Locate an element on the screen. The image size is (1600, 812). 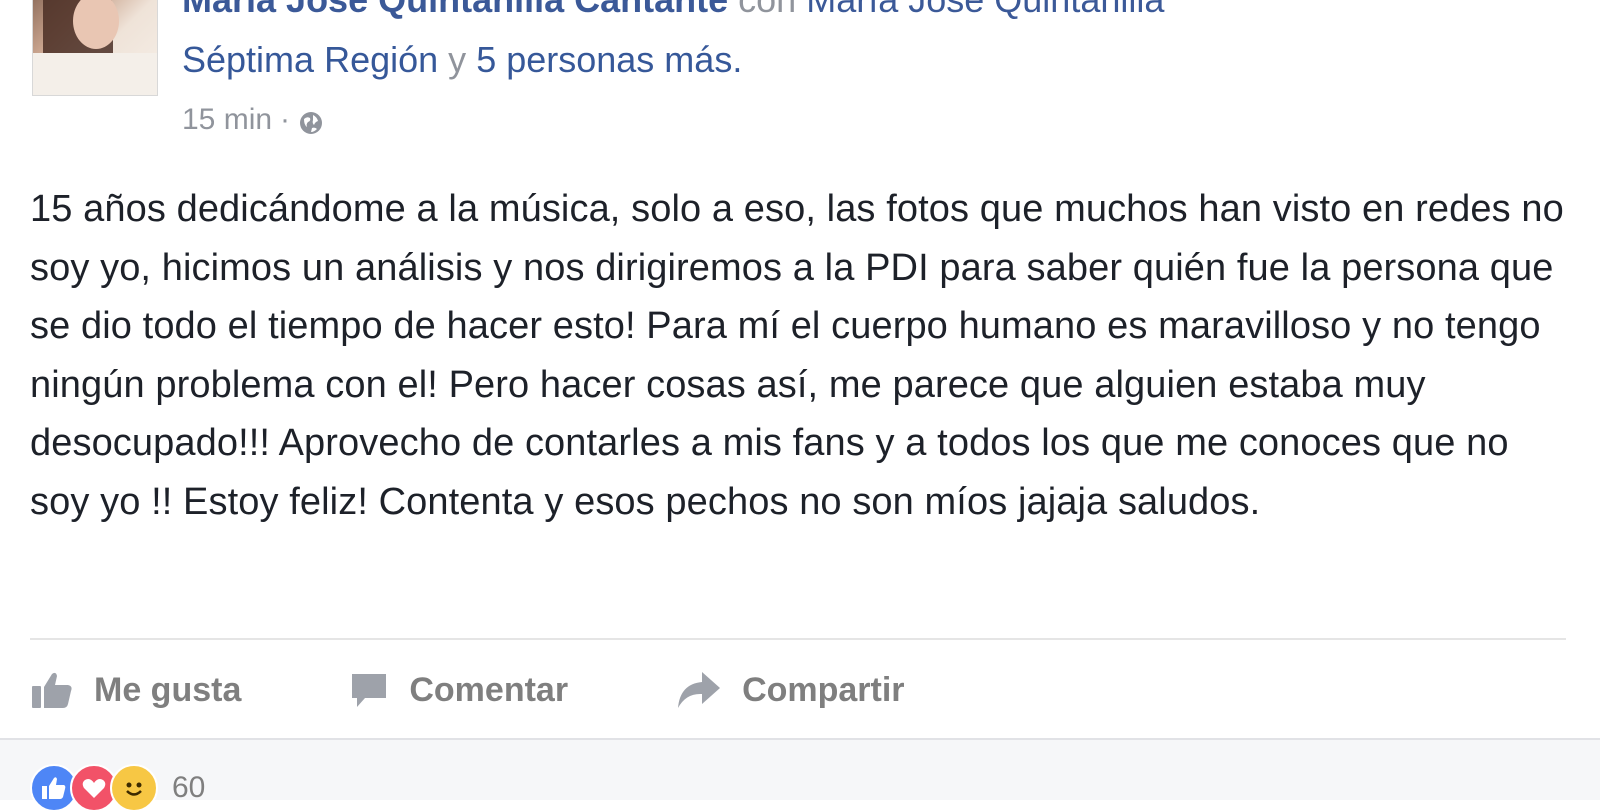
conjunction-text: y is located at coordinates (457, 59).